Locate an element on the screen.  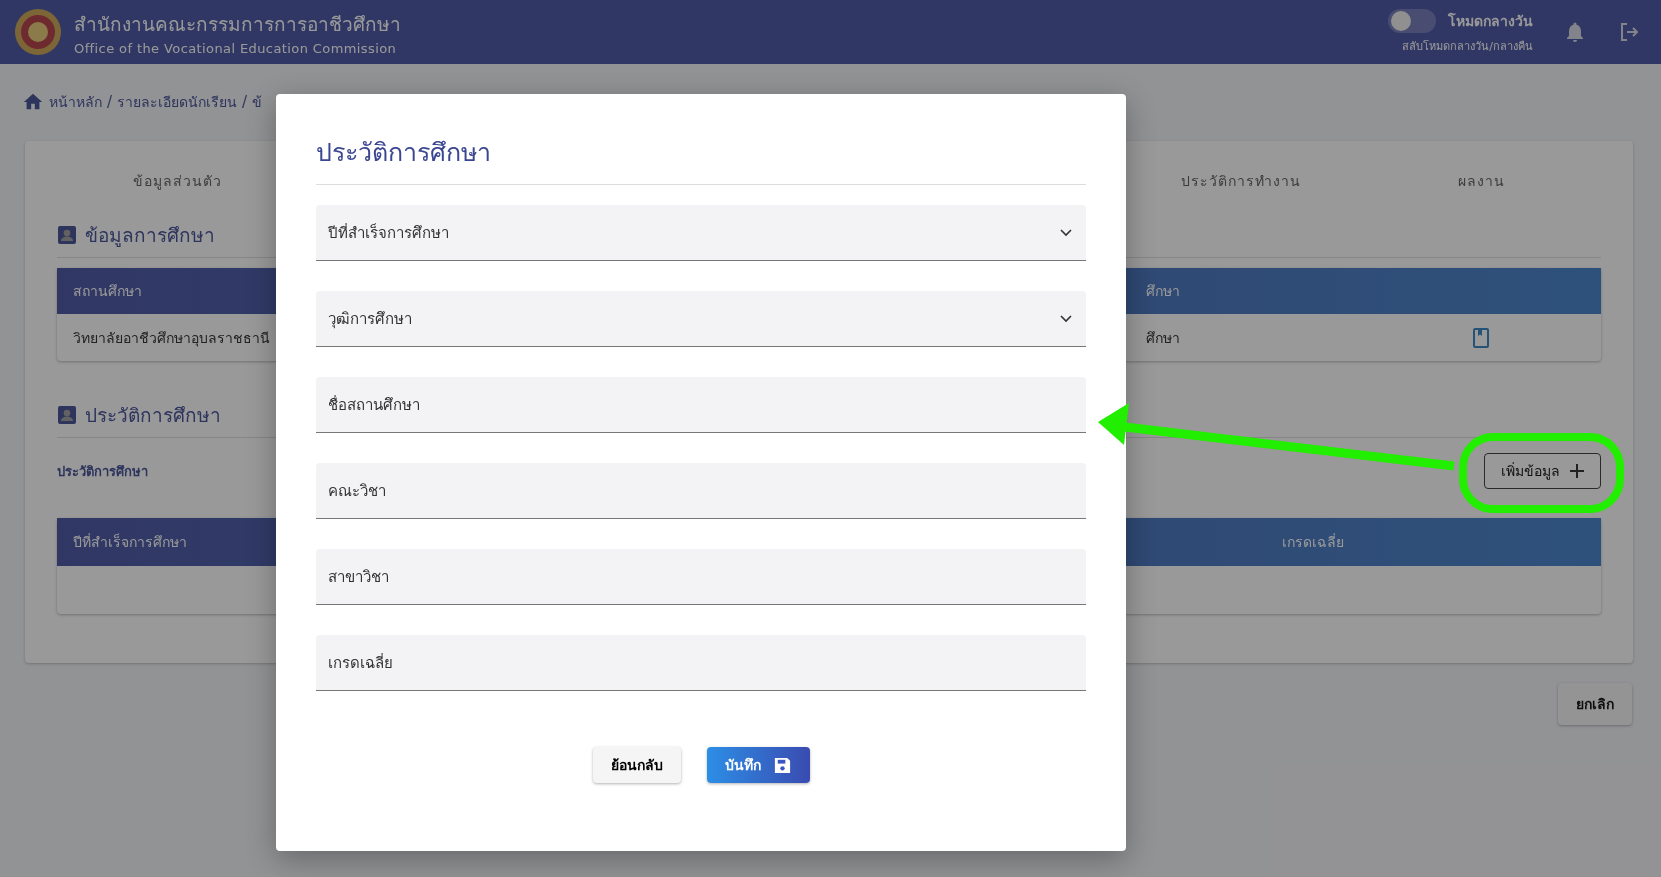
table-cell-text: ศึกษา is located at coordinates (1163, 338).